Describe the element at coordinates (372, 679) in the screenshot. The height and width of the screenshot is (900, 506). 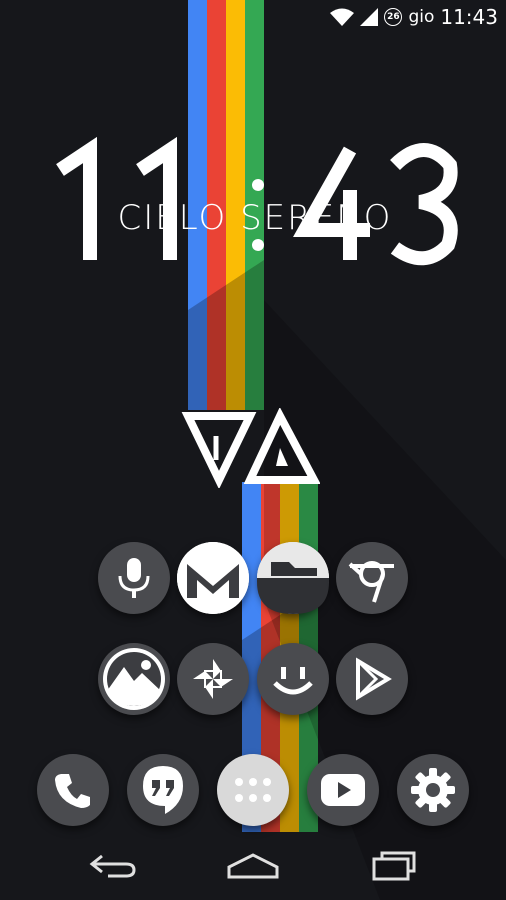
I see `play-store-icon` at that location.